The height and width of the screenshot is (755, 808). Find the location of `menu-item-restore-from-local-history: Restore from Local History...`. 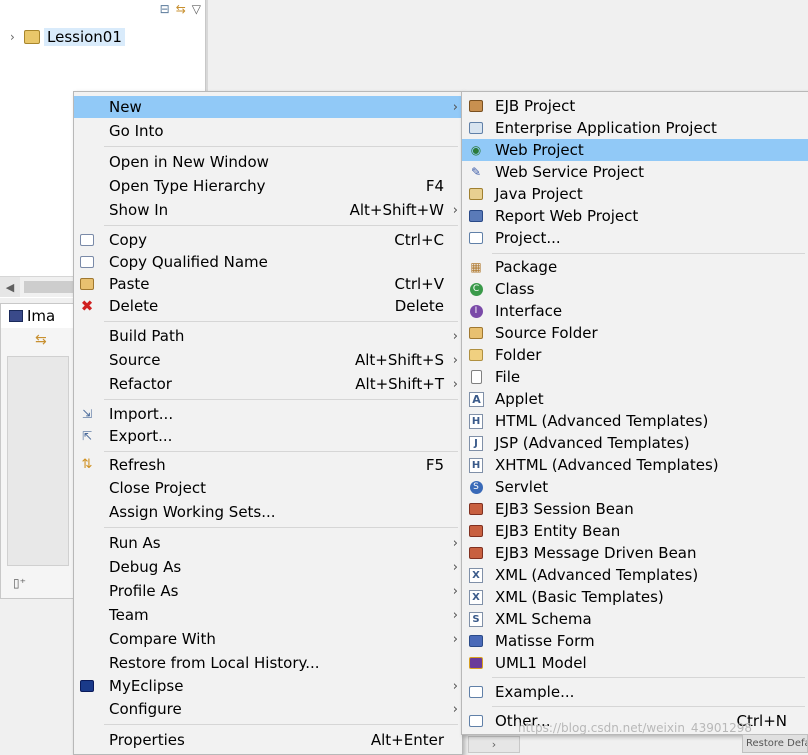

menu-item-restore-from-local-history: Restore from Local History... is located at coordinates (268, 663).